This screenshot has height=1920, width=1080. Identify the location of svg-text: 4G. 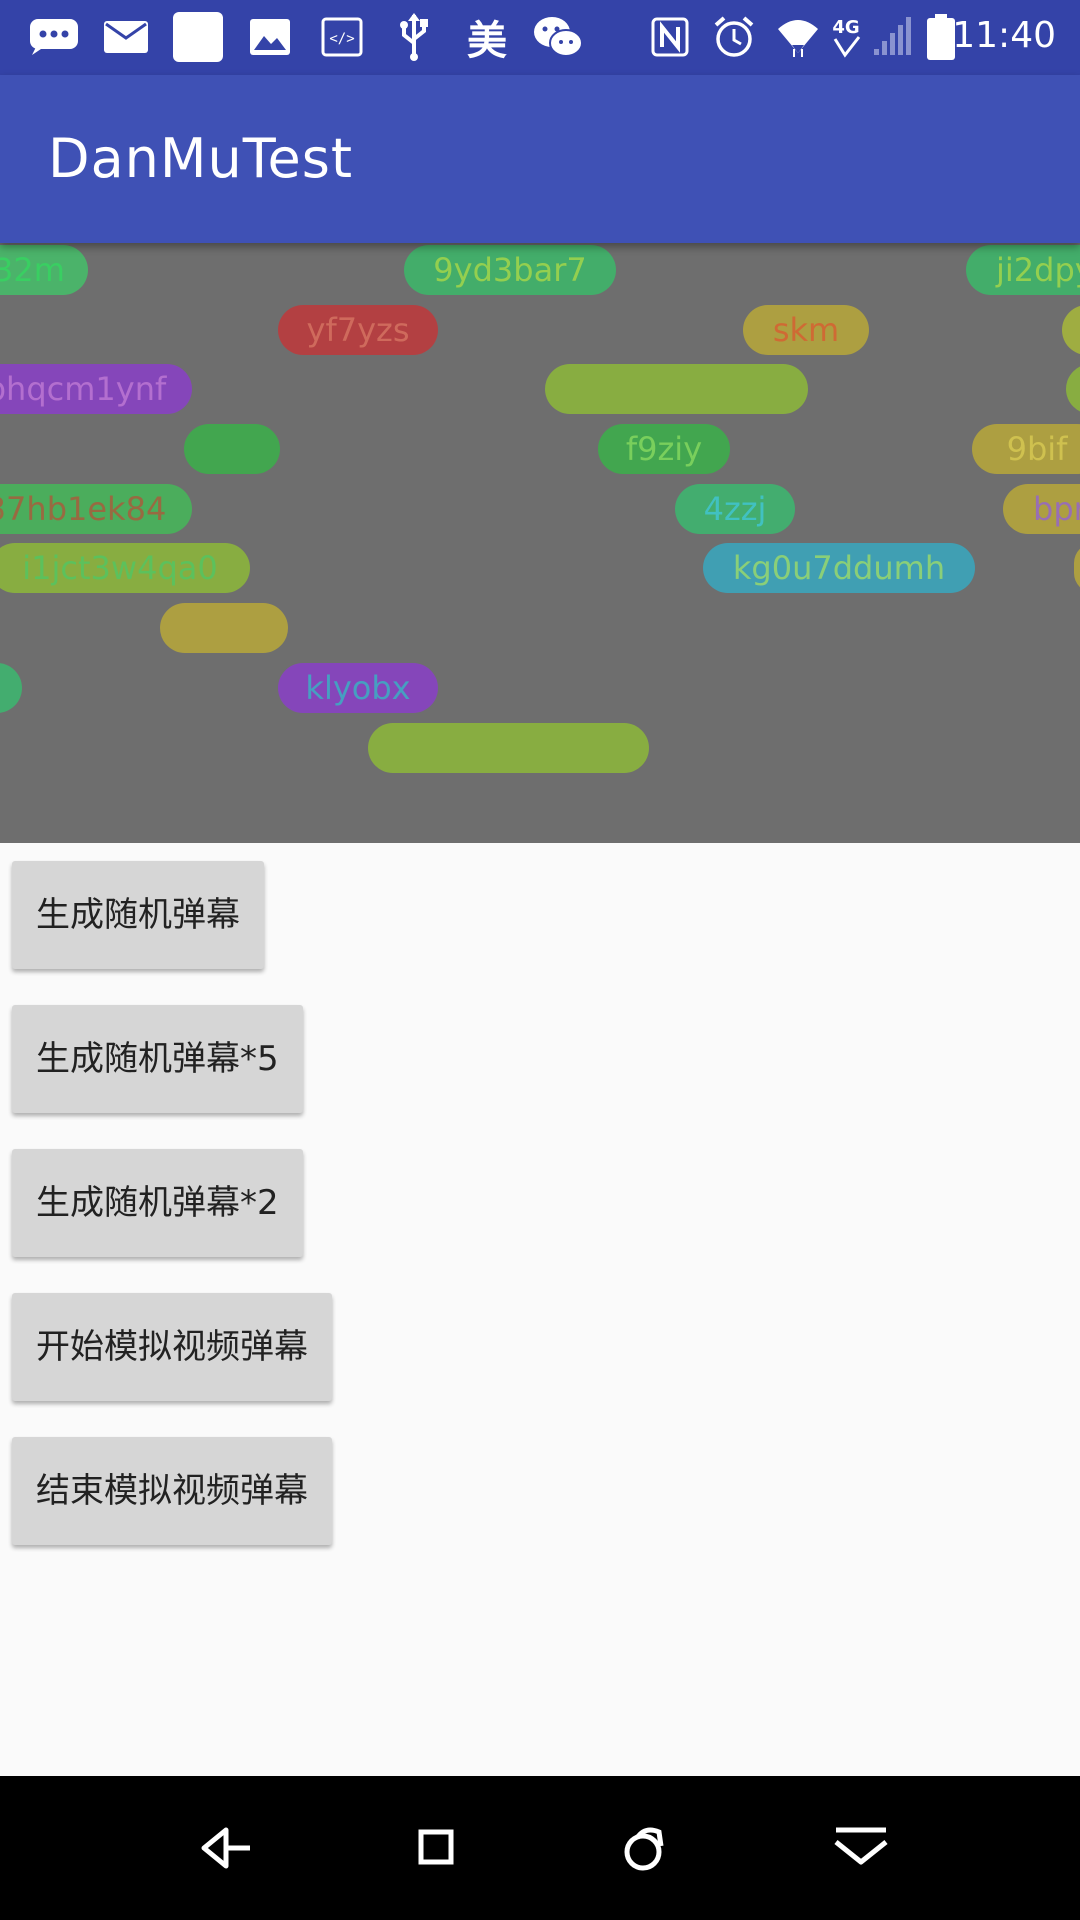
(845, 27).